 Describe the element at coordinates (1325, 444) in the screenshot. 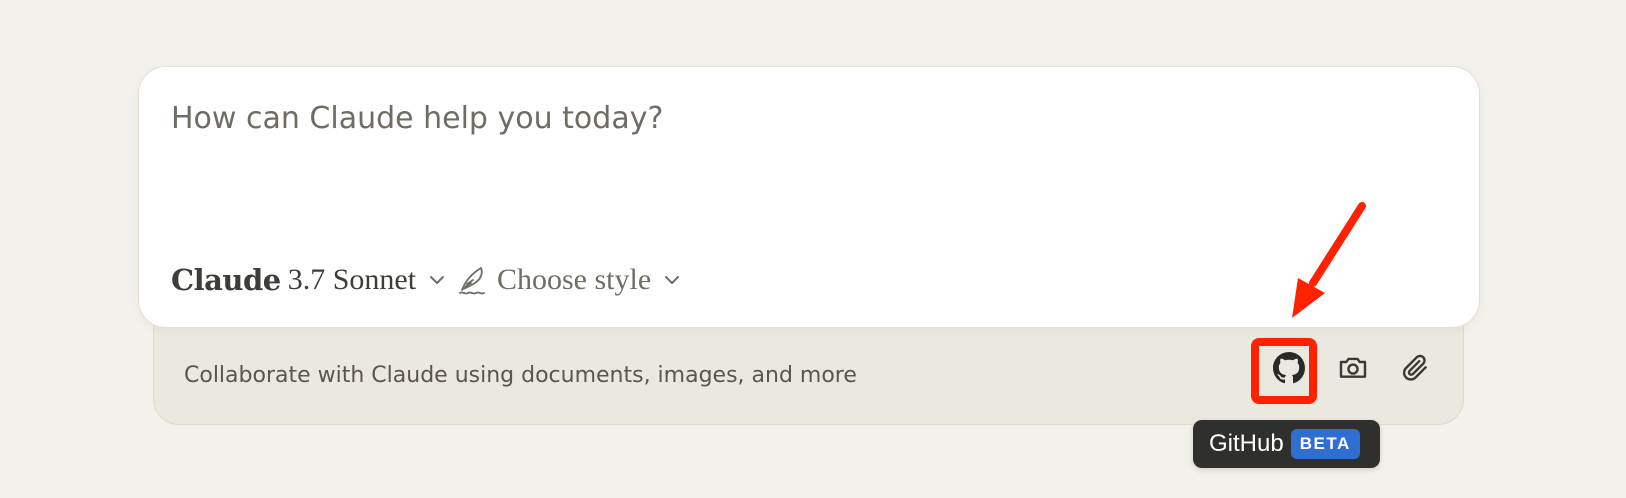

I see `beta-badge: BETA` at that location.